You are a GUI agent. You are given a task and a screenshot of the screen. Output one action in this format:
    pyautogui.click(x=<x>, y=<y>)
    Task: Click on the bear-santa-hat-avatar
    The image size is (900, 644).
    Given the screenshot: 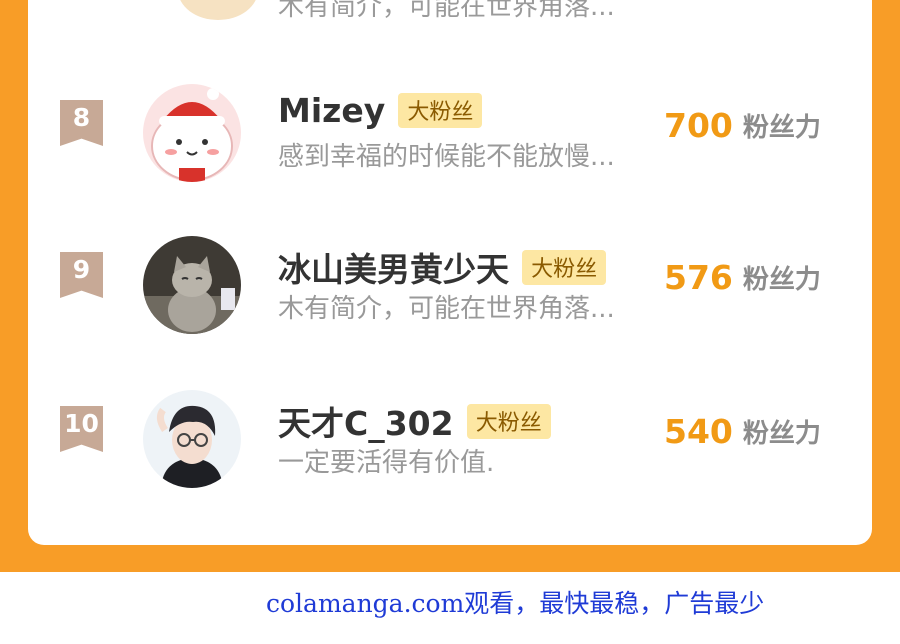 What is the action you would take?
    pyautogui.click(x=192, y=133)
    